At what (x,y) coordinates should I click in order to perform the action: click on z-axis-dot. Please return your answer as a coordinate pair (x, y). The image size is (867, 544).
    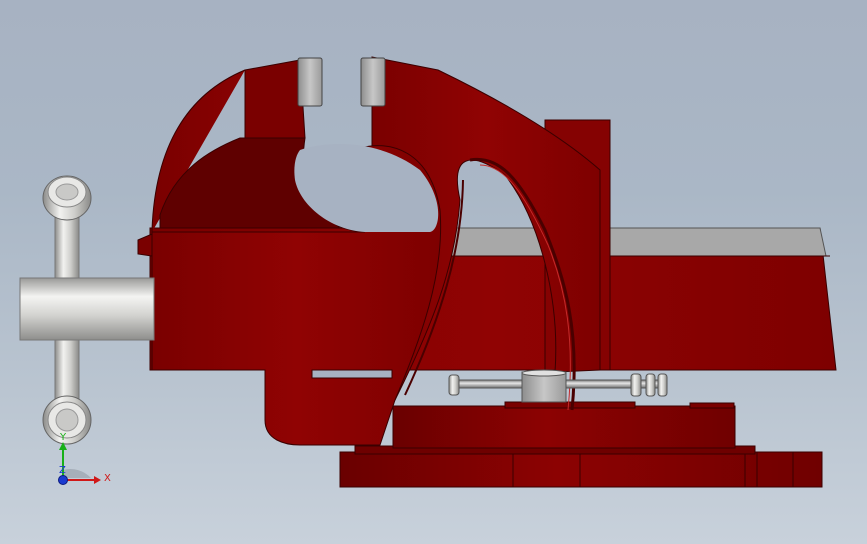
    Looking at the image, I should click on (63, 480).